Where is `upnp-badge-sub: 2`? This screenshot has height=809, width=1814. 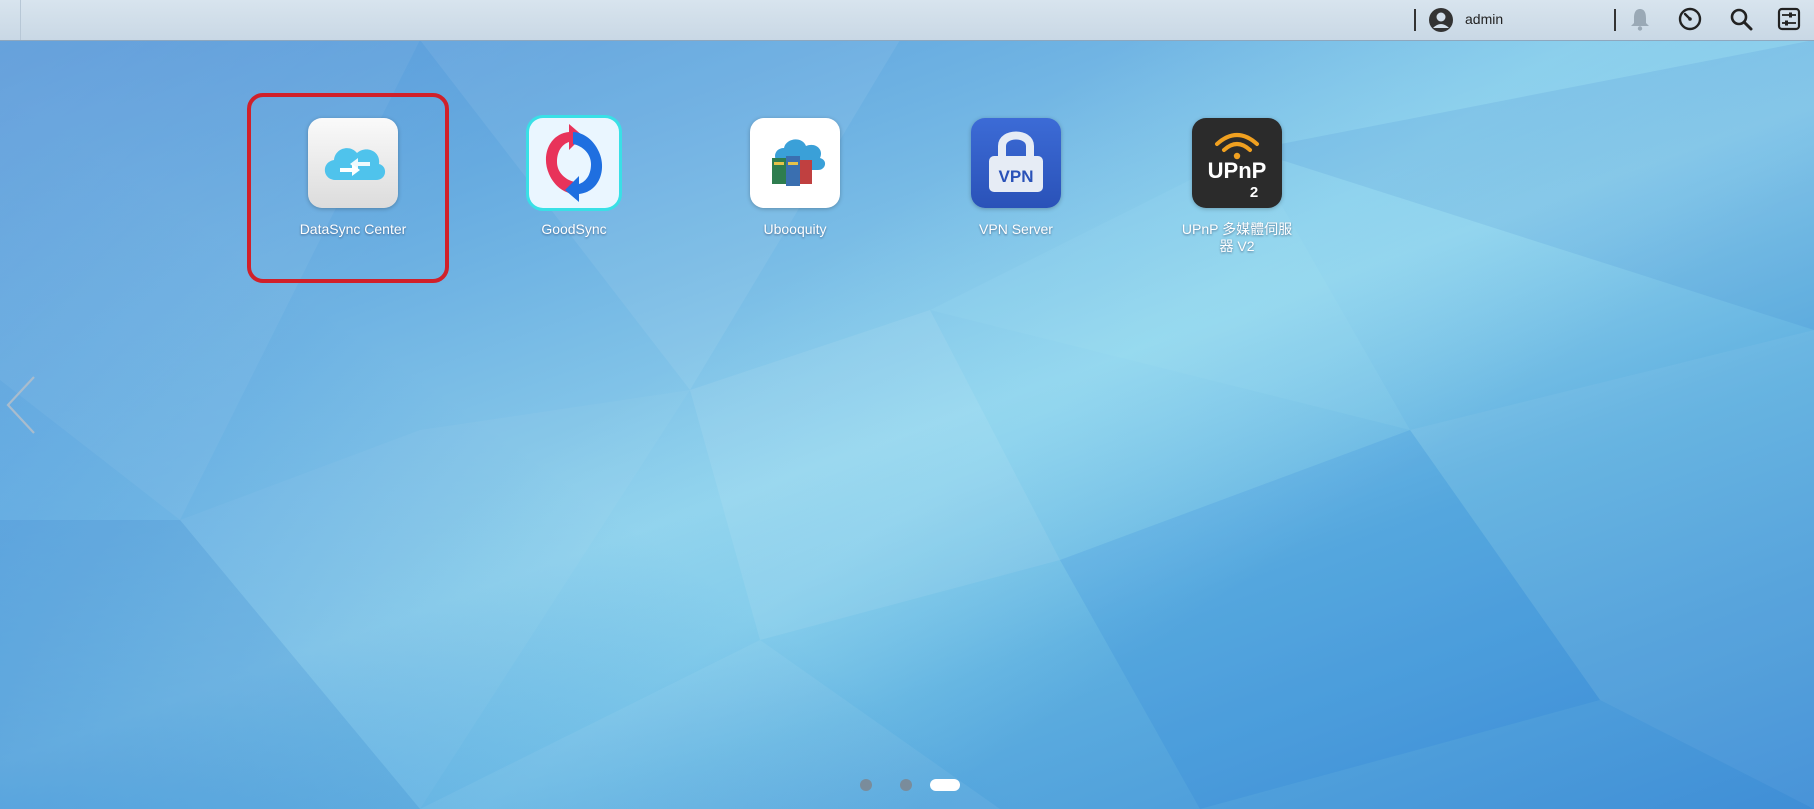 upnp-badge-sub: 2 is located at coordinates (1254, 192).